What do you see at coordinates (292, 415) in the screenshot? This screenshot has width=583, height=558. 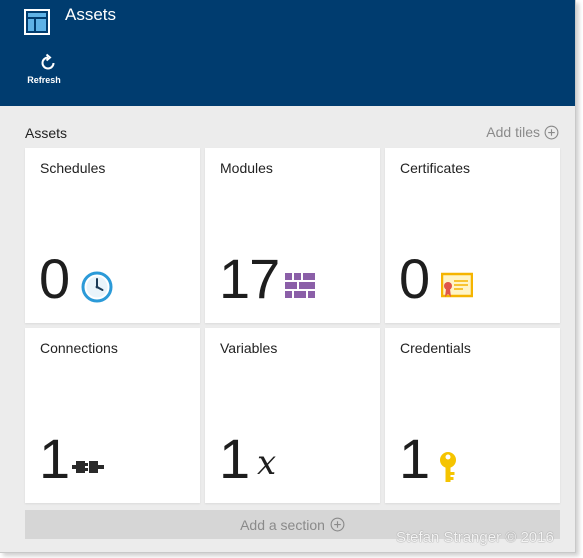 I see `tile-variables: Variables 1 x` at bounding box center [292, 415].